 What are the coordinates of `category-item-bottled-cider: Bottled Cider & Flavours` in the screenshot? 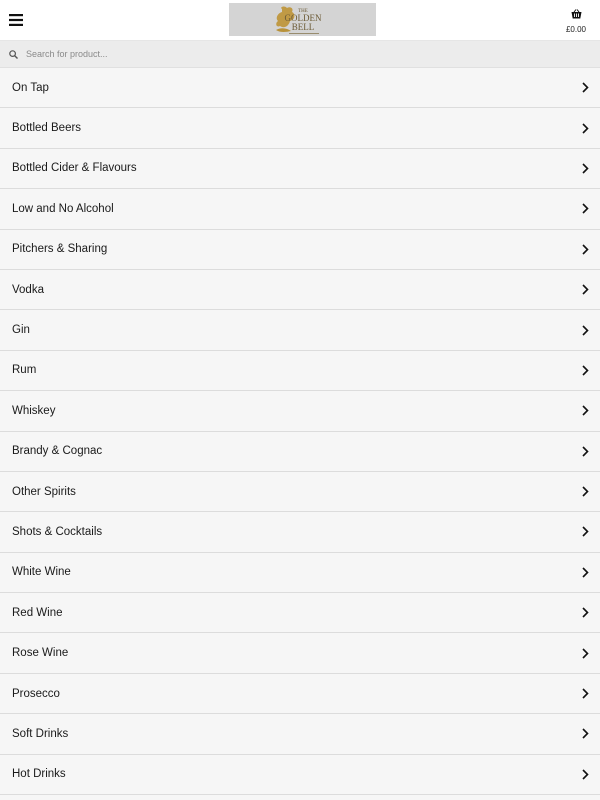 It's located at (300, 169).